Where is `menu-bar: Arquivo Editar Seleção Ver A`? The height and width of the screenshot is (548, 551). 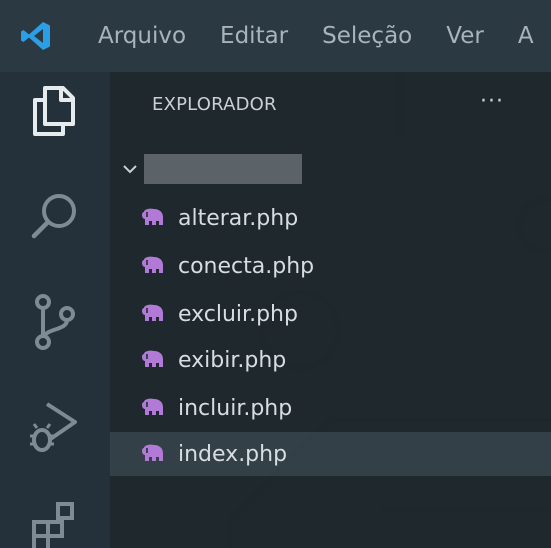
menu-bar: Arquivo Editar Seleção Ver A is located at coordinates (275, 36).